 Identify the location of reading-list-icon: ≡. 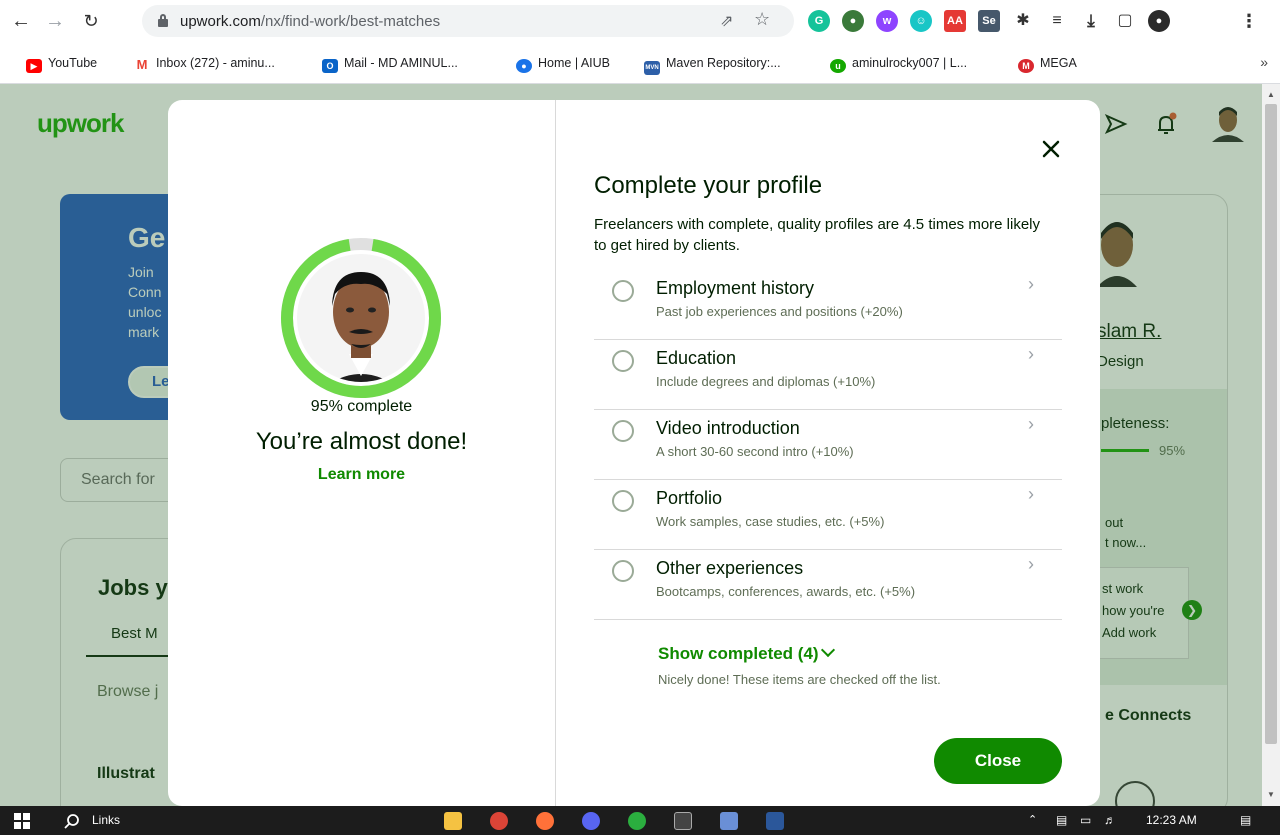
(1057, 21).